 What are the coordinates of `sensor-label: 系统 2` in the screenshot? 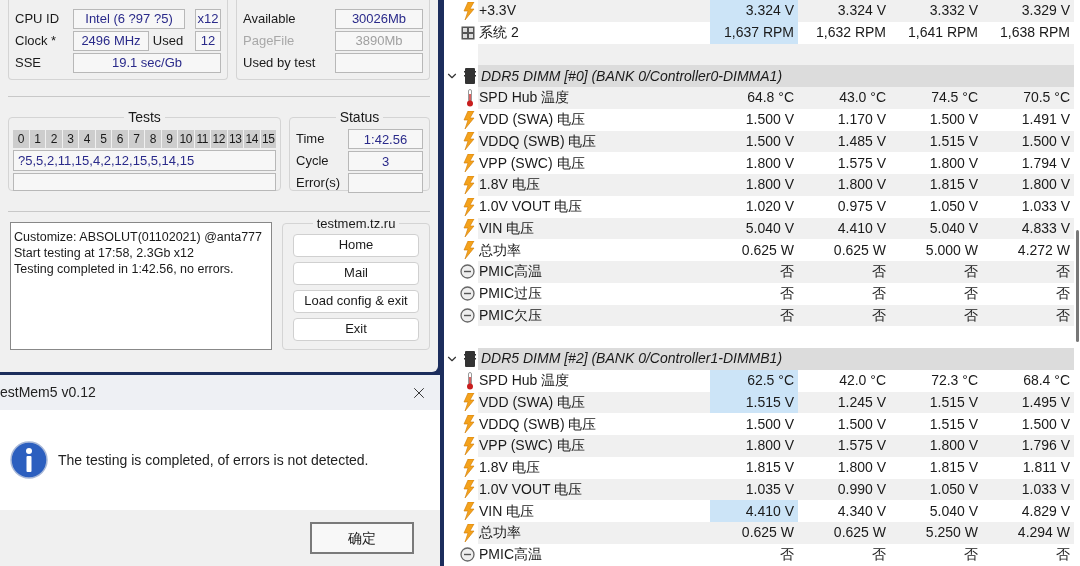 It's located at (499, 33).